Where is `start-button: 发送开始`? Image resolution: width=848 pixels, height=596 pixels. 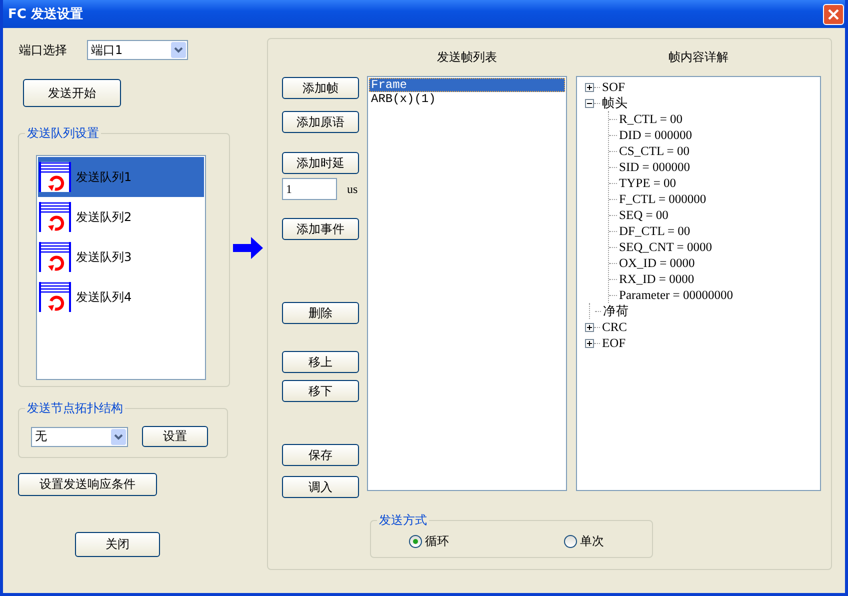
start-button: 发送开始 is located at coordinates (72, 93).